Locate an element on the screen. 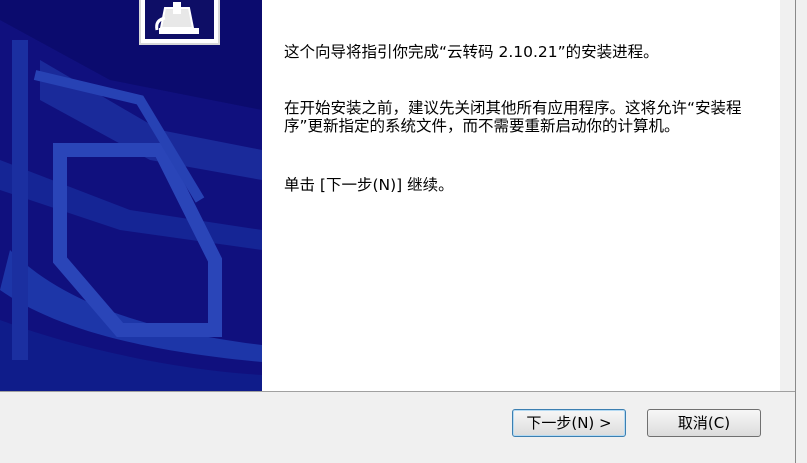  installer-logo is located at coordinates (179, 22).